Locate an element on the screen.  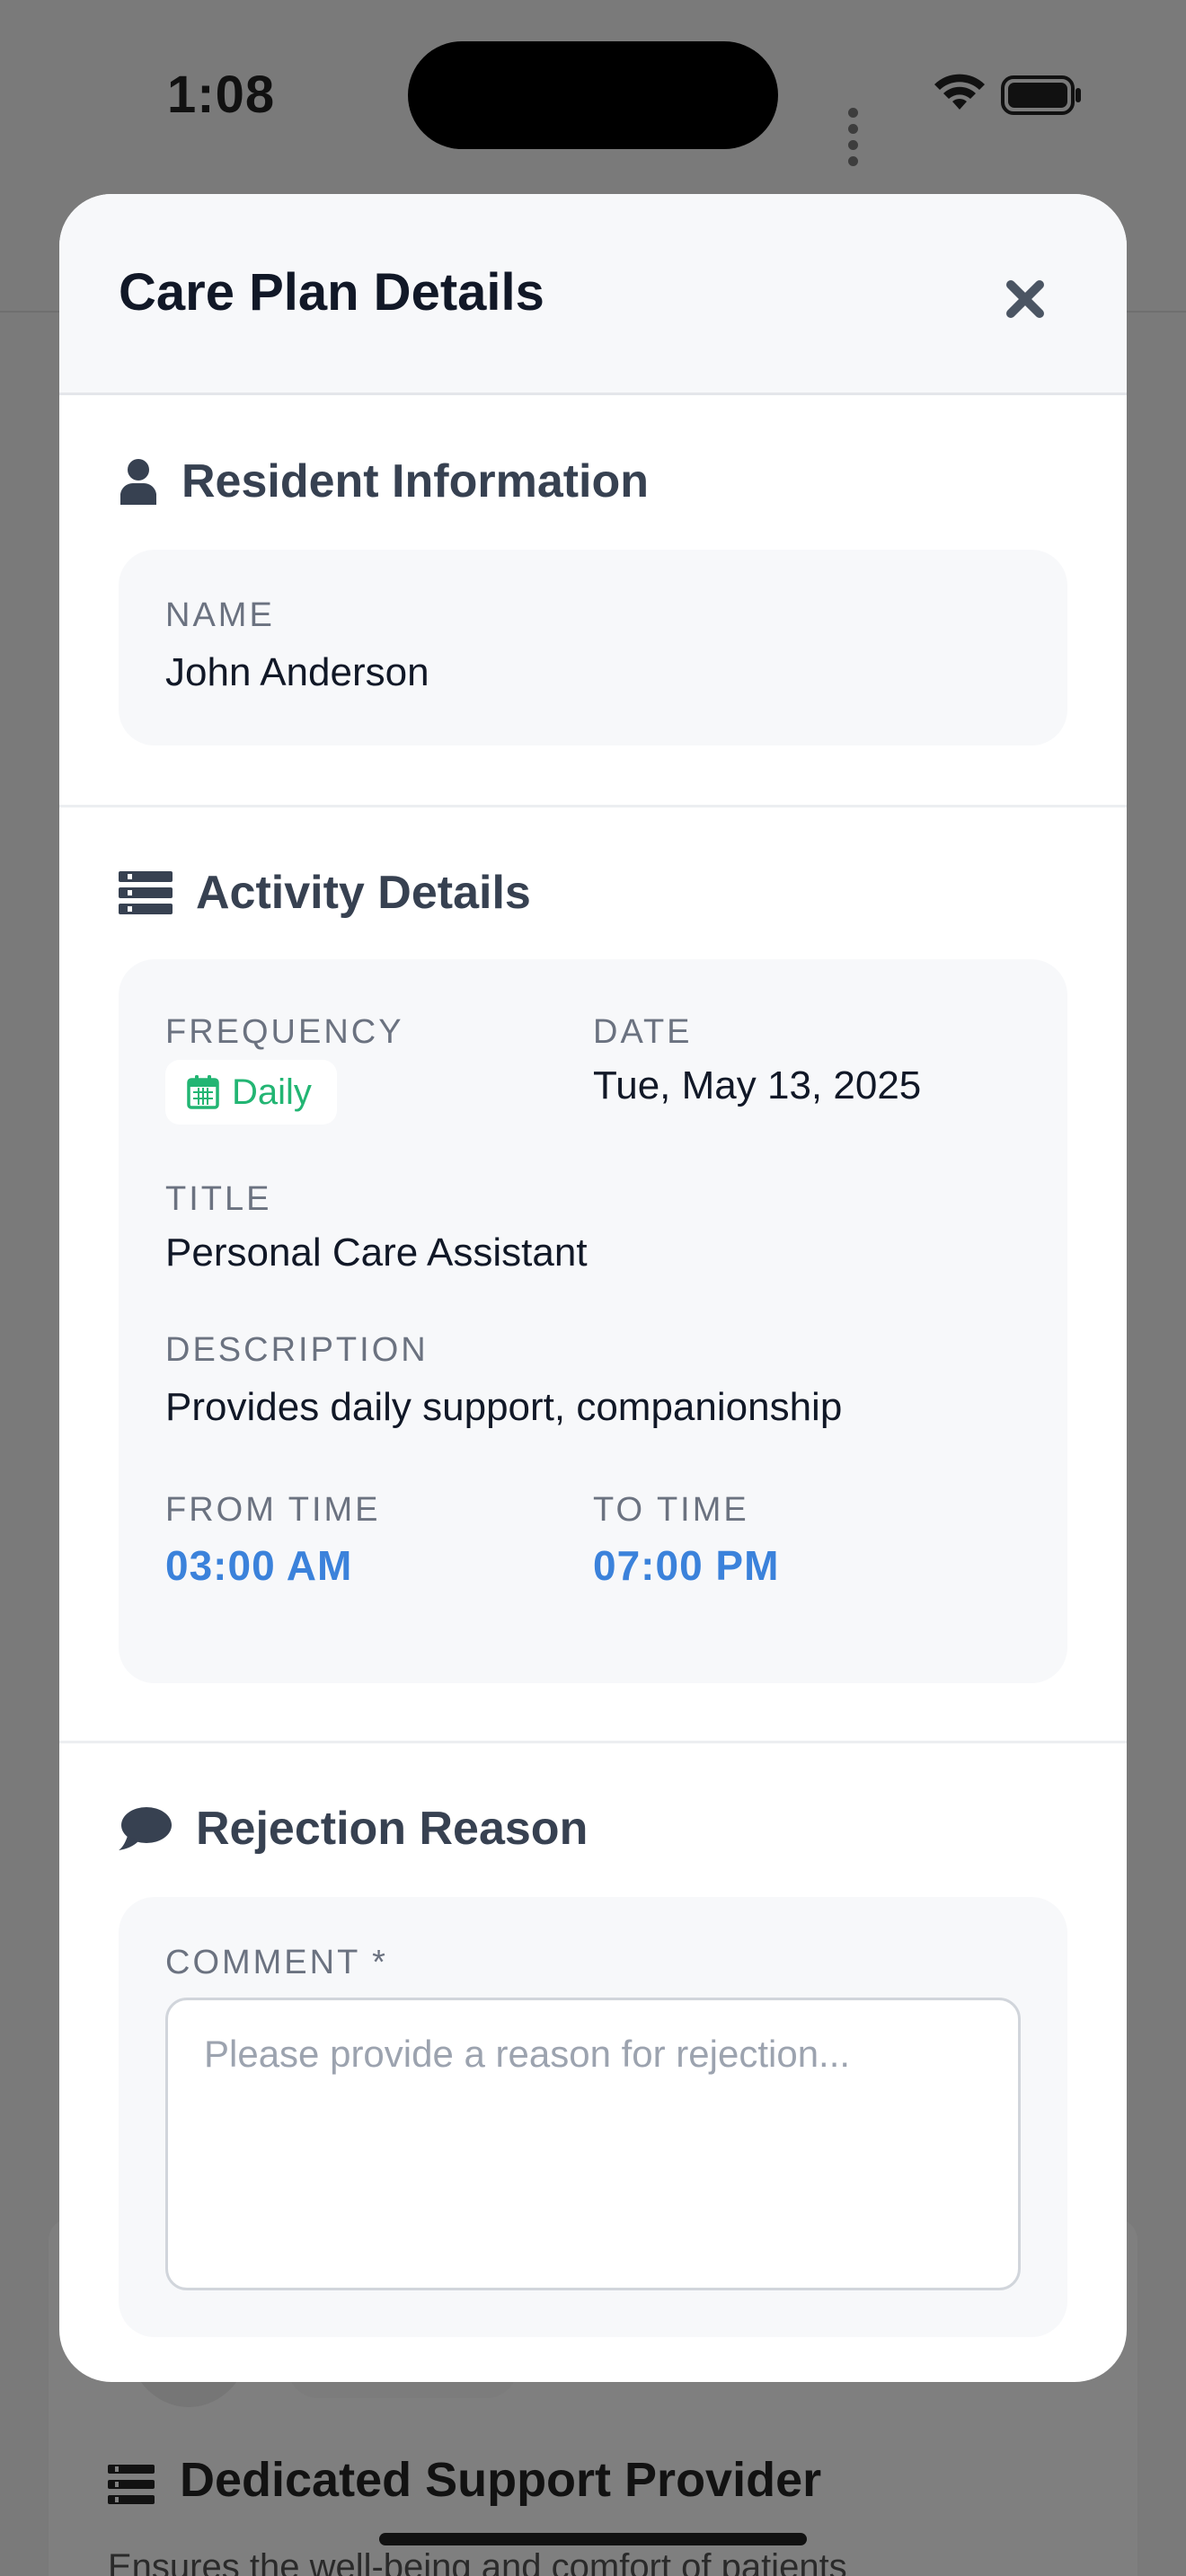
activity-heading: Activity Details is located at coordinates (363, 893).